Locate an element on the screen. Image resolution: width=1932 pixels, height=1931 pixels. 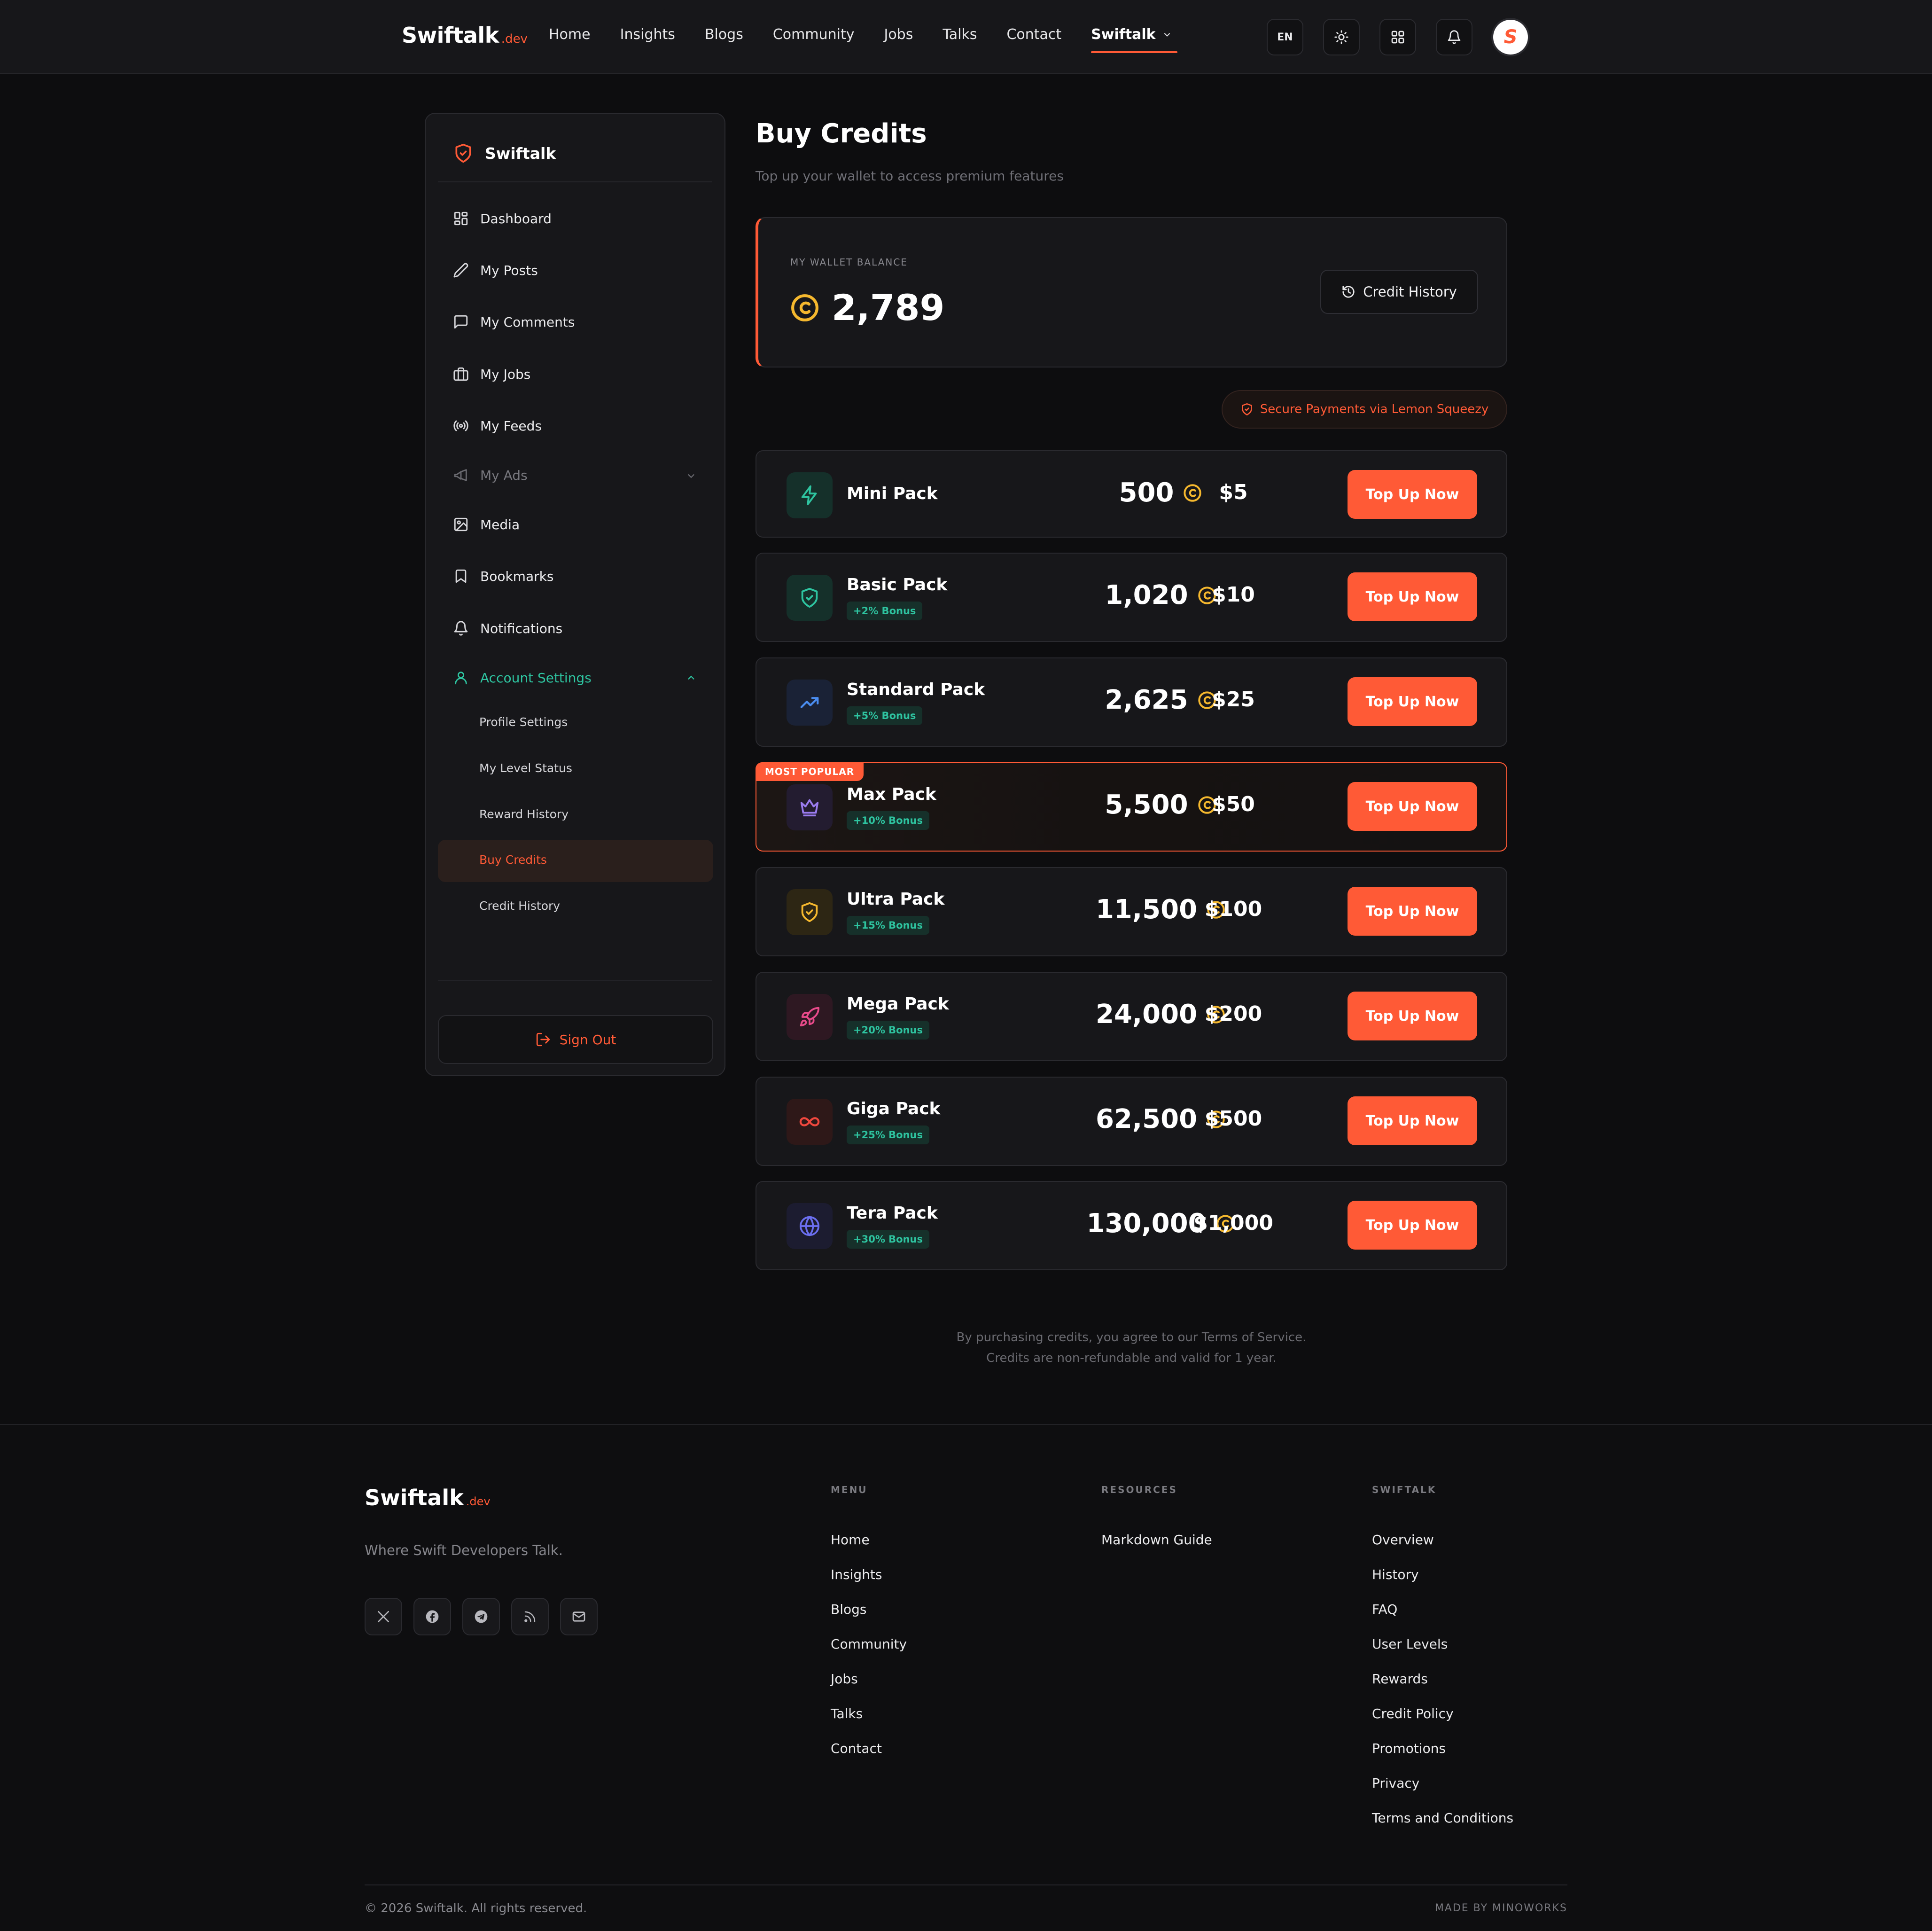
globe-icon is located at coordinates (809, 1226).